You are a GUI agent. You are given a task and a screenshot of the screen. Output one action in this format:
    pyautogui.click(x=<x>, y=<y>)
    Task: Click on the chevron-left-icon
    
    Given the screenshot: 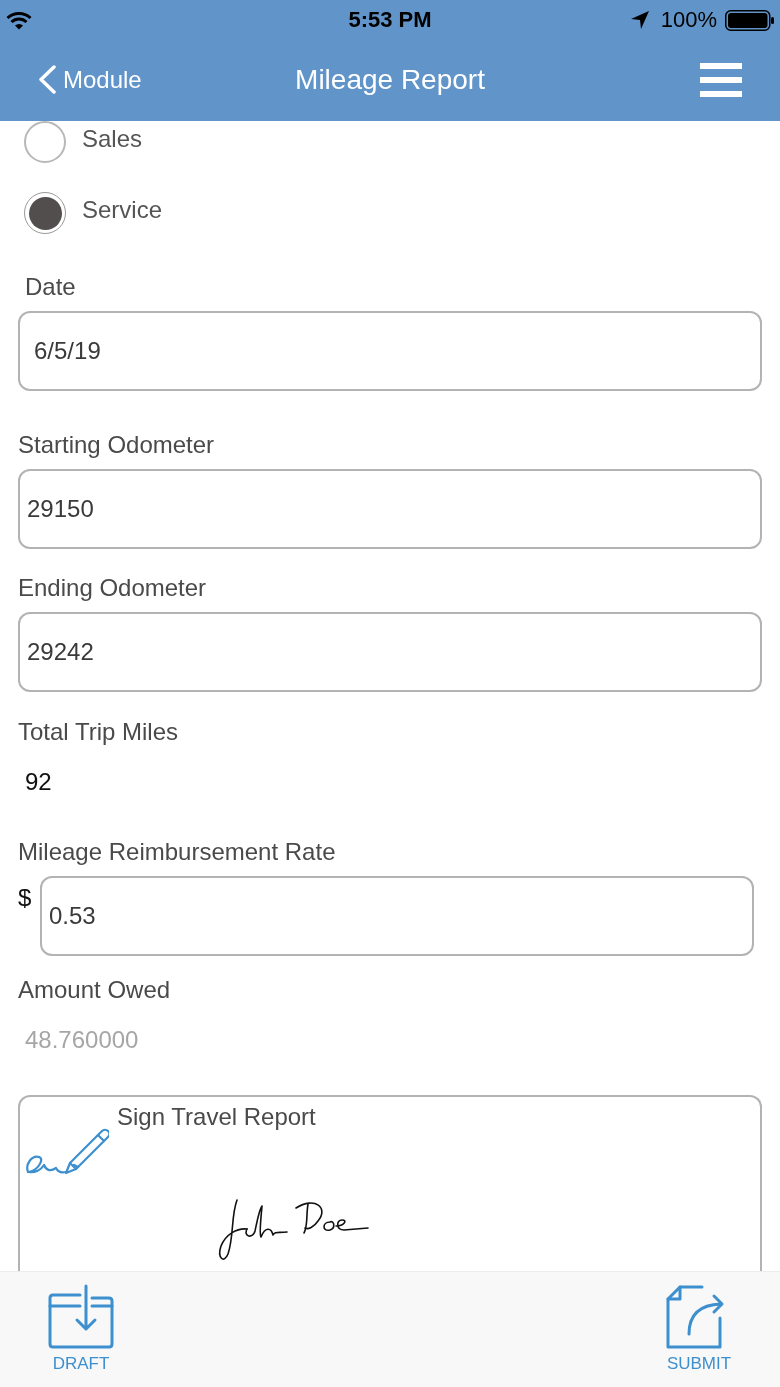 What is the action you would take?
    pyautogui.click(x=47, y=79)
    